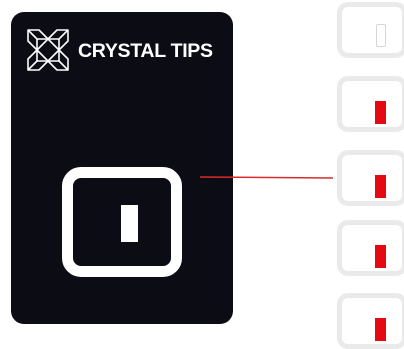 This screenshot has height=349, width=404. I want to click on crystal-logo-icon, so click(48, 50).